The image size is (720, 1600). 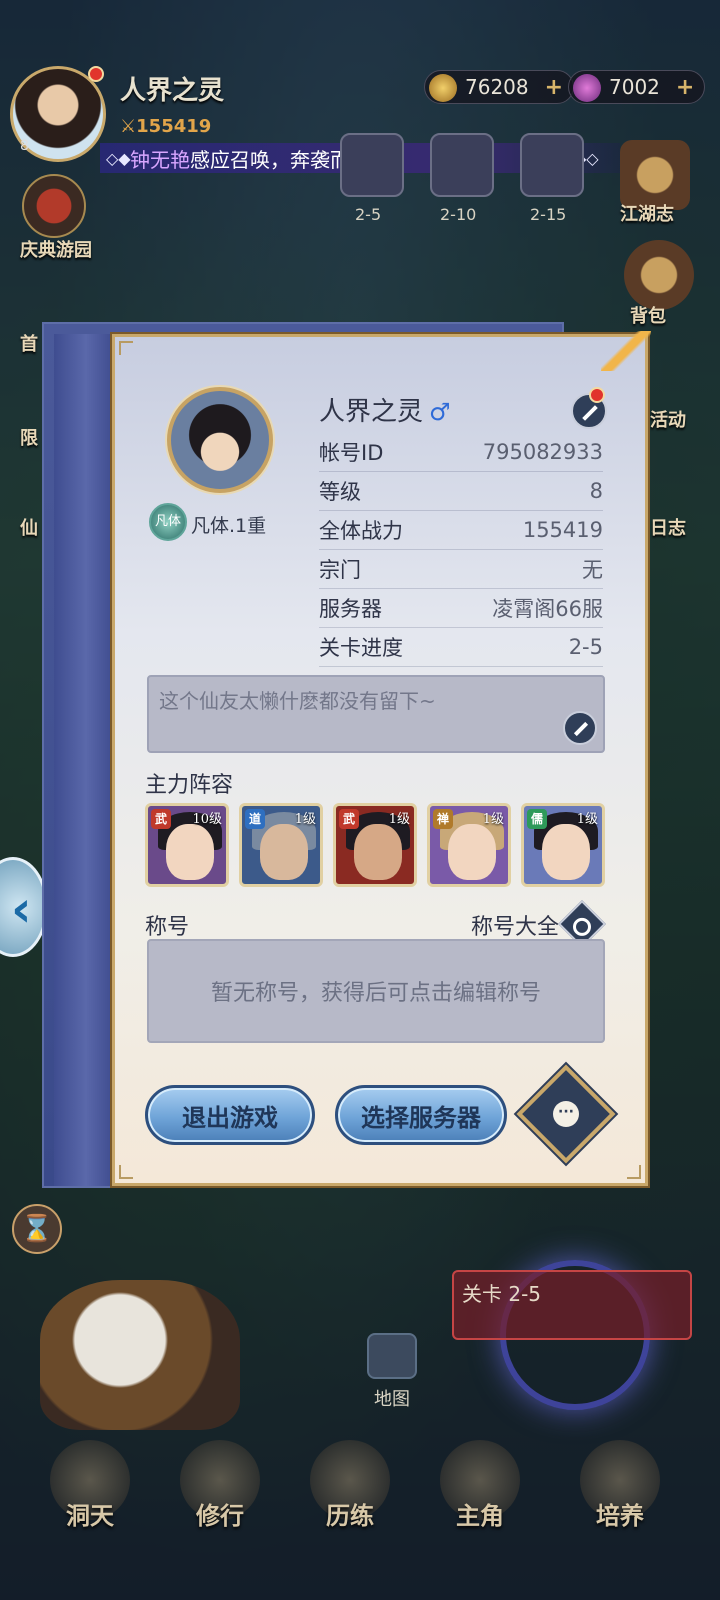 I want to click on banner-left-mark: ◇◆, so click(x=118, y=158).